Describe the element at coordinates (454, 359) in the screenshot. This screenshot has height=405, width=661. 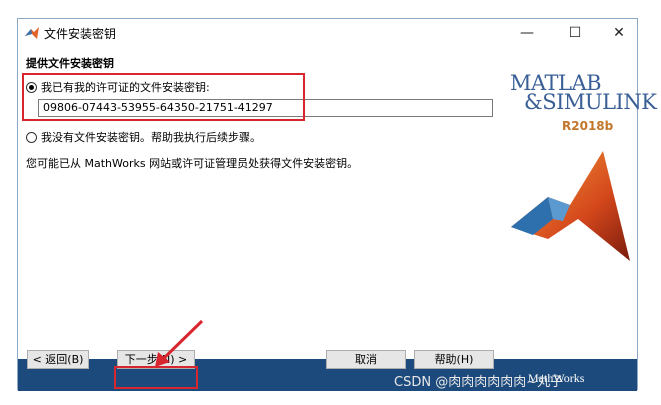
I see `help-button: 帮助(H)` at that location.